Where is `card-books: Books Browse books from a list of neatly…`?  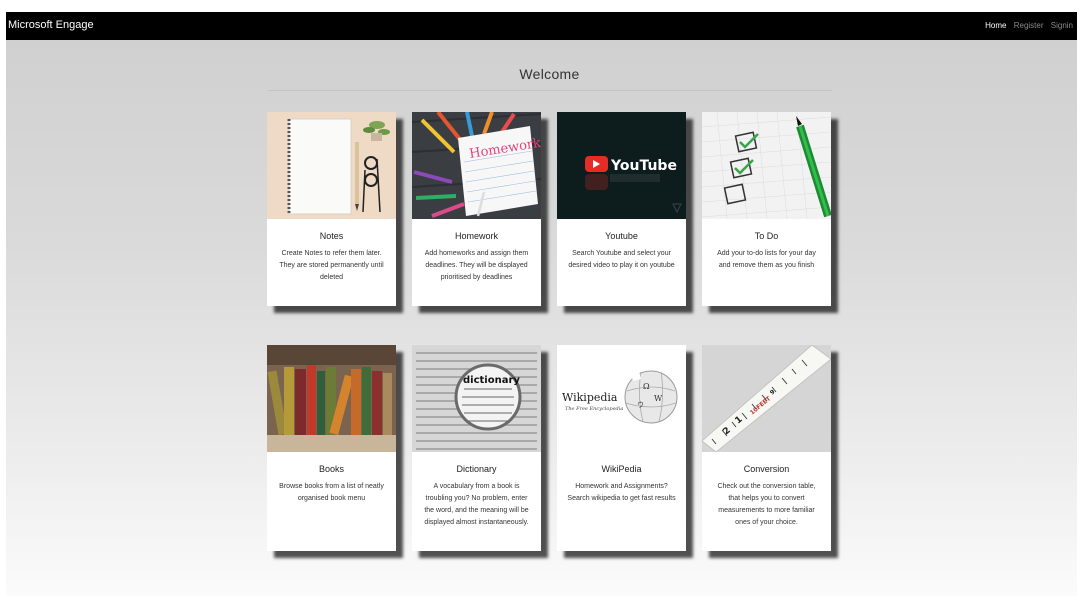
card-books: Books Browse books from a list of neatly… is located at coordinates (331, 448).